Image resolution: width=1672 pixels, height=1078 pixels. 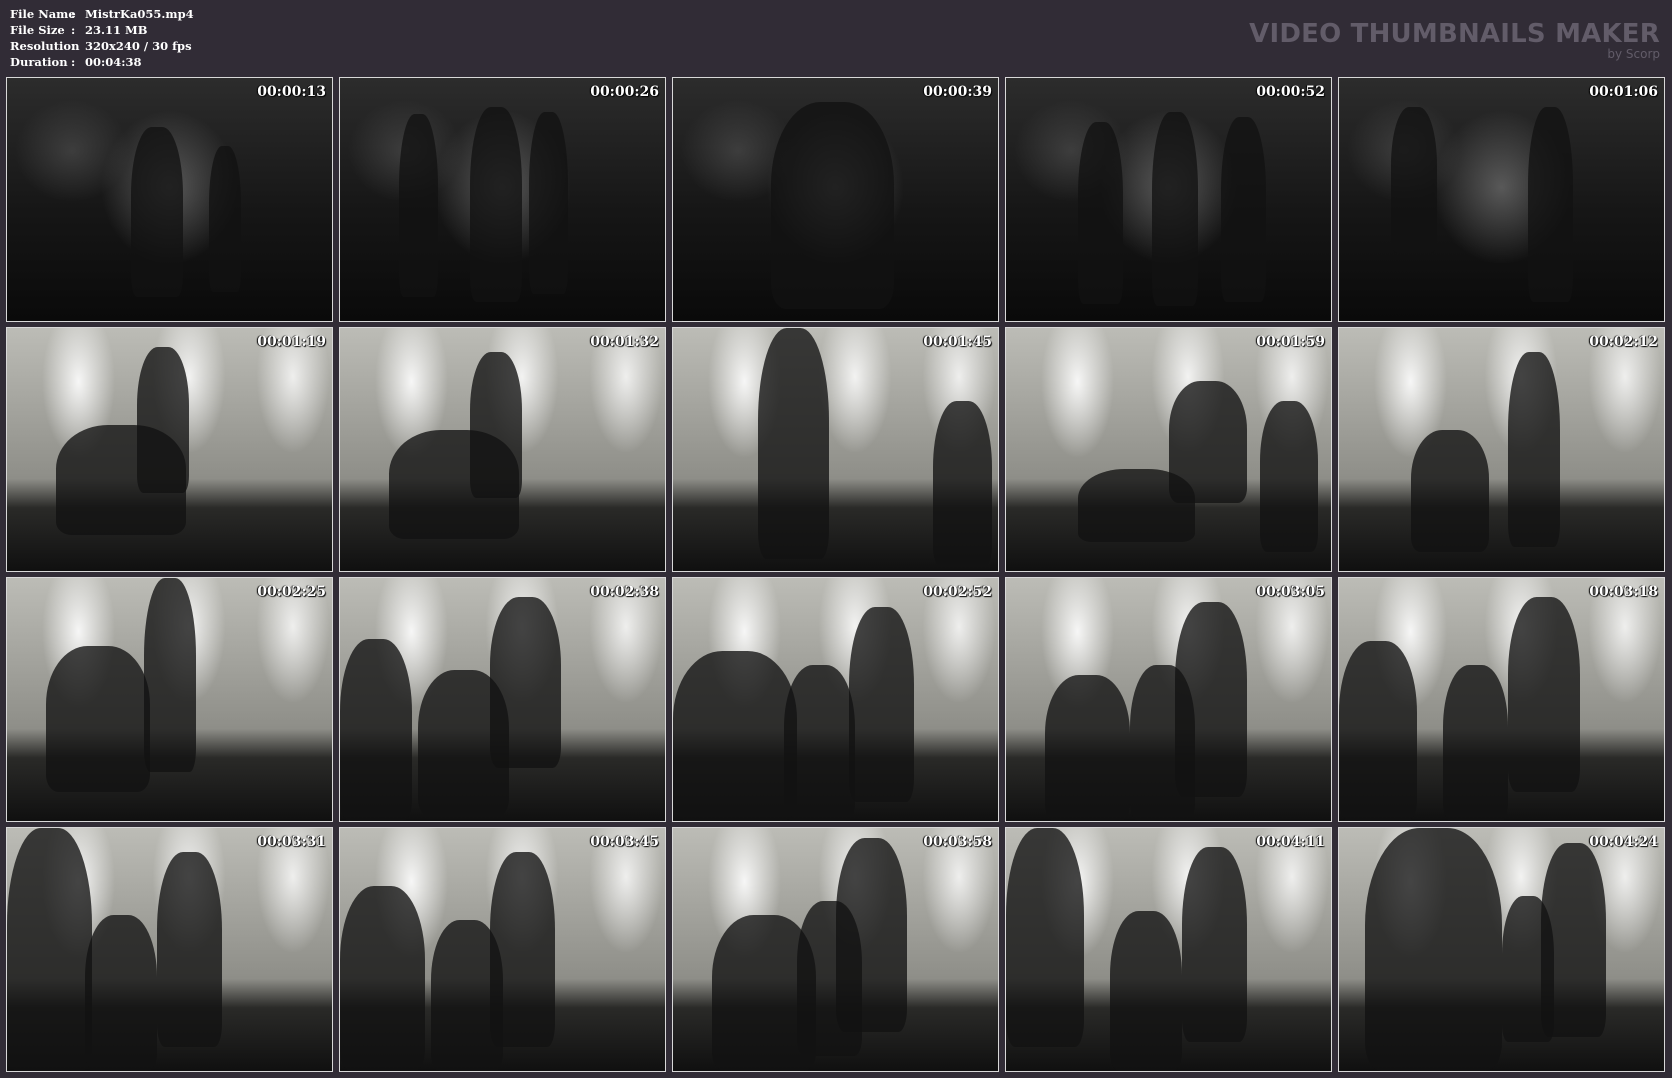 What do you see at coordinates (957, 842) in the screenshot?
I see `thumbnail-timestamp: 00:03:58` at bounding box center [957, 842].